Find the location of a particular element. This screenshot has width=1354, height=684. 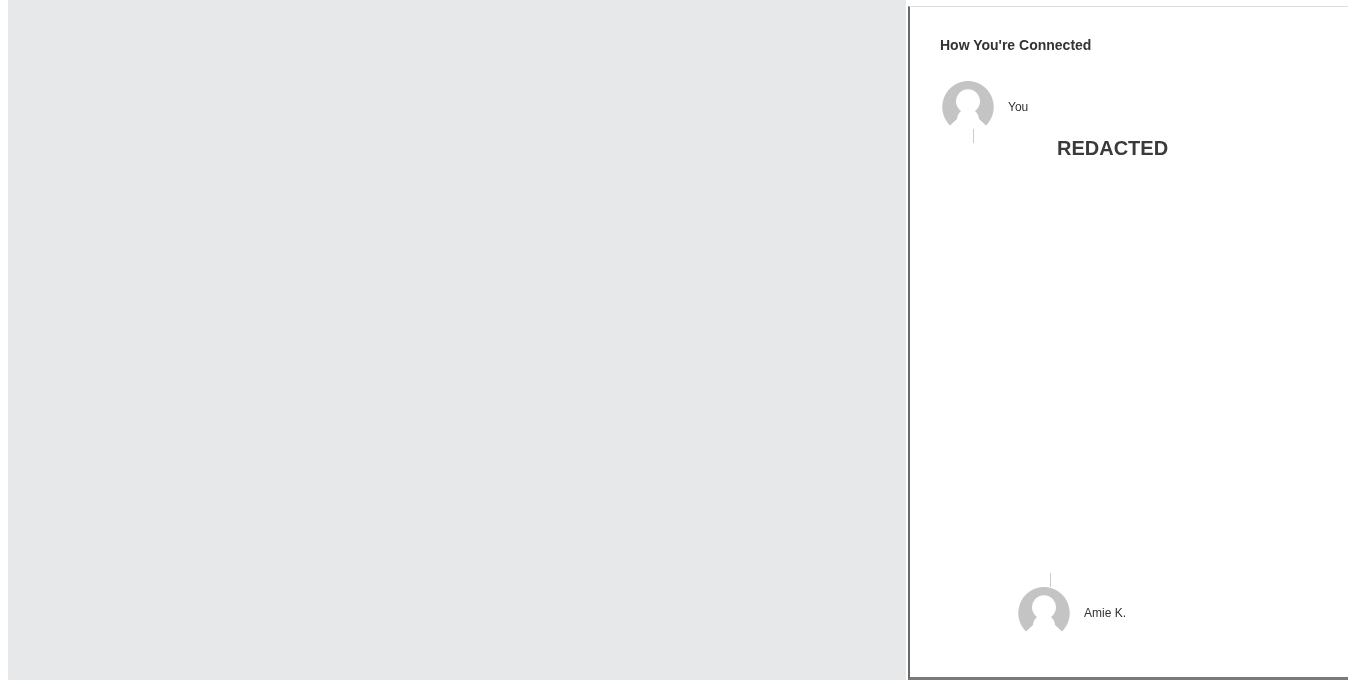

person-name: Amie K. is located at coordinates (1105, 613).